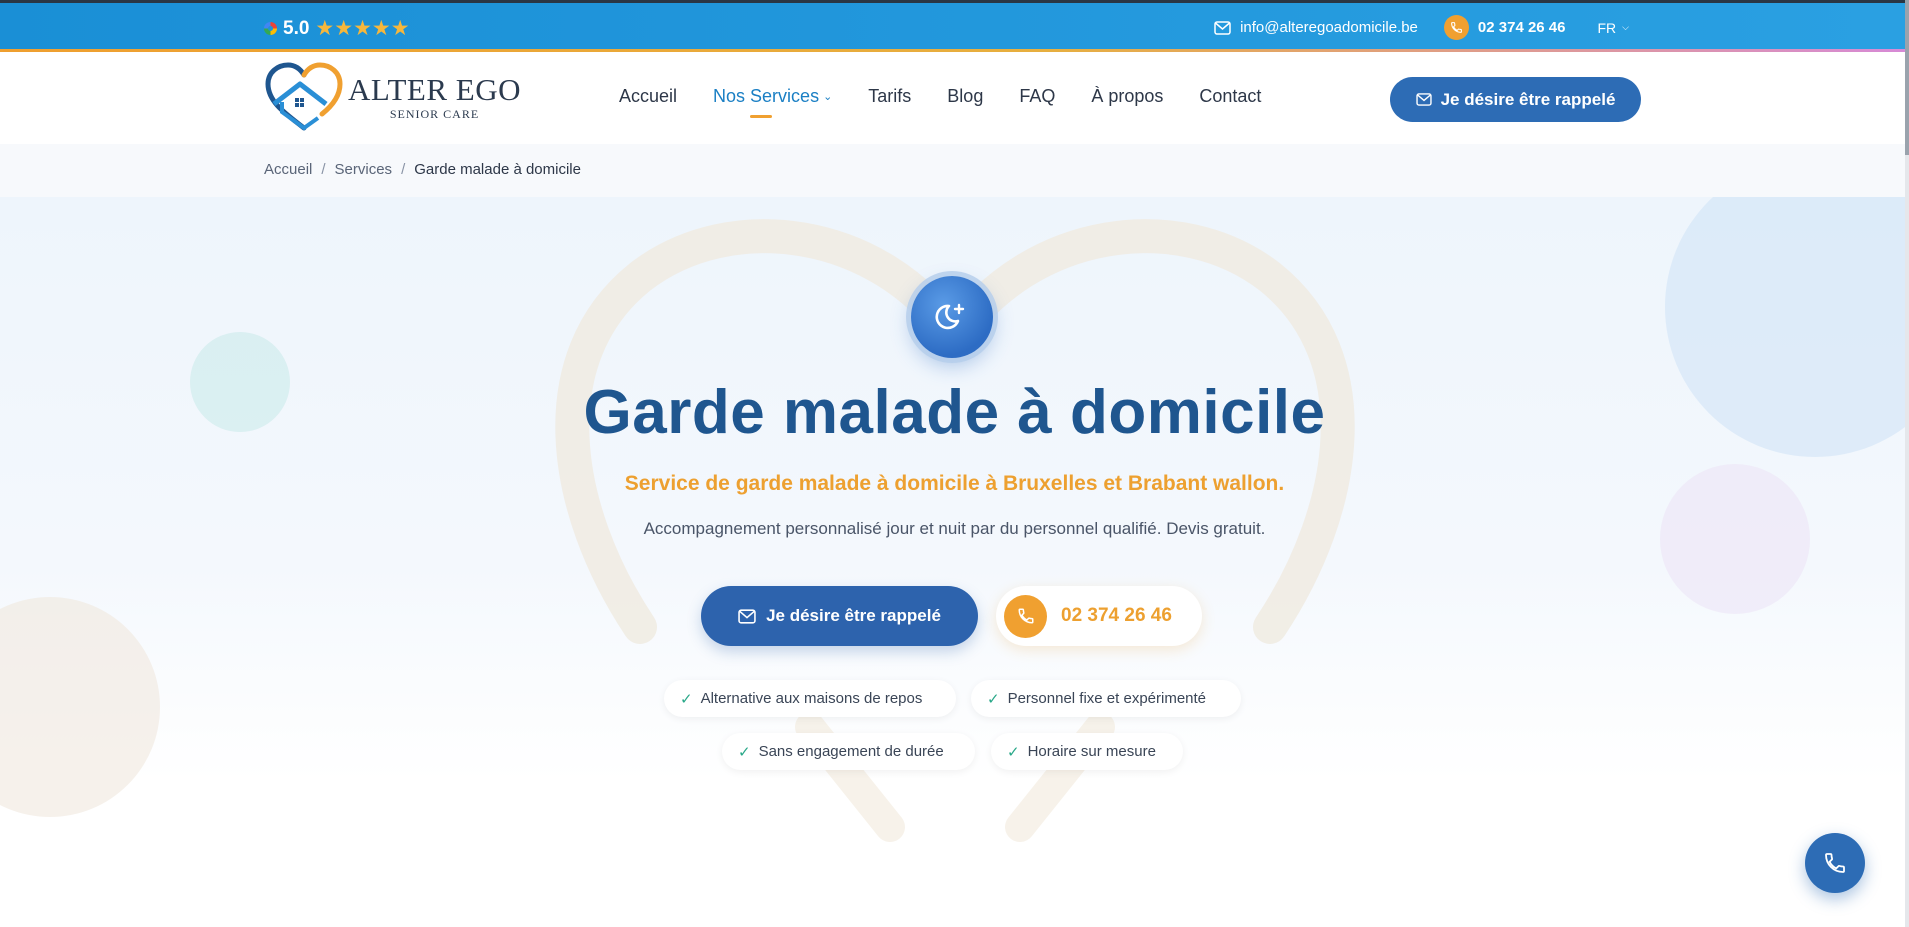 The image size is (1909, 927). Describe the element at coordinates (288, 169) in the screenshot. I see `breadcrumb-home: Accueil` at that location.